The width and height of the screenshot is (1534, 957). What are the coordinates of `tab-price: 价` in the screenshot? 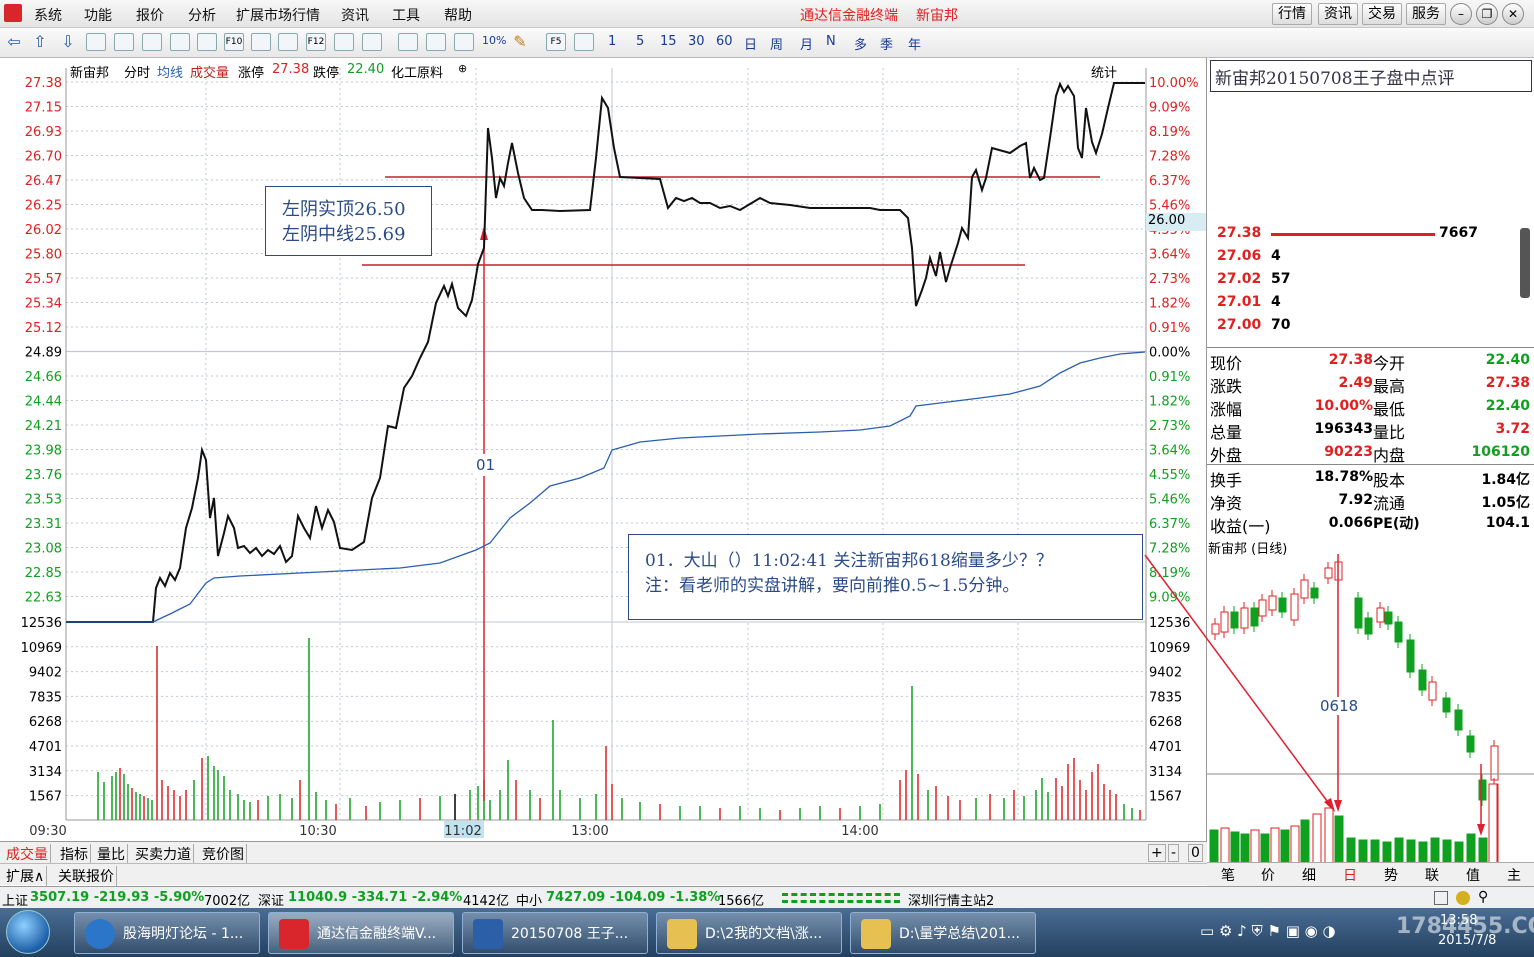 It's located at (1268, 875).